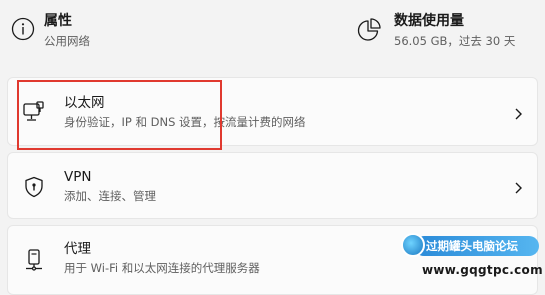 The height and width of the screenshot is (295, 545). I want to click on shield-icon, so click(34, 187).